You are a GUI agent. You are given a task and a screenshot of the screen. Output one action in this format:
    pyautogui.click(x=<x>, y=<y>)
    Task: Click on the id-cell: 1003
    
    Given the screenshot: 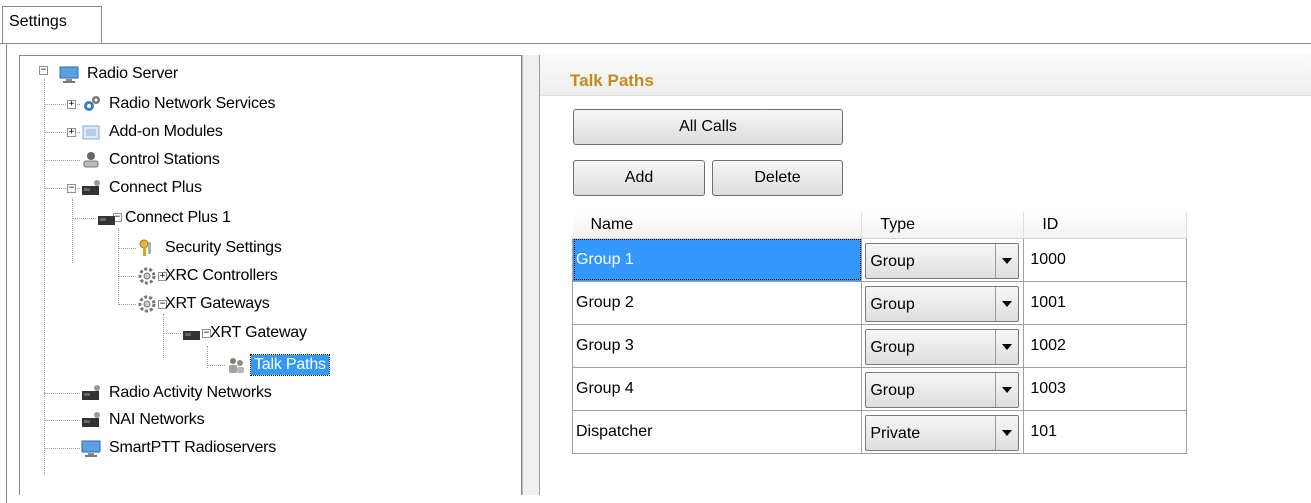 What is the action you would take?
    pyautogui.click(x=1105, y=388)
    